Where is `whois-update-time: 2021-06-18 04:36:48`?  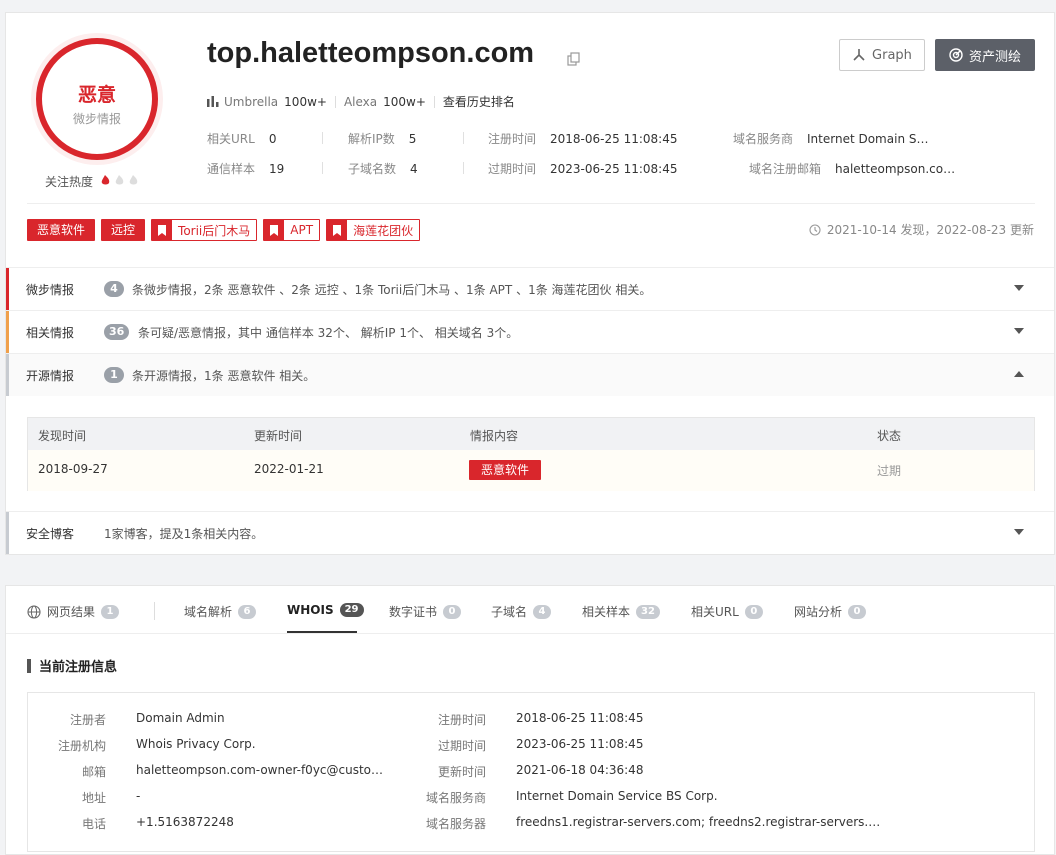
whois-update-time: 2021-06-18 04:36:48 is located at coordinates (580, 770).